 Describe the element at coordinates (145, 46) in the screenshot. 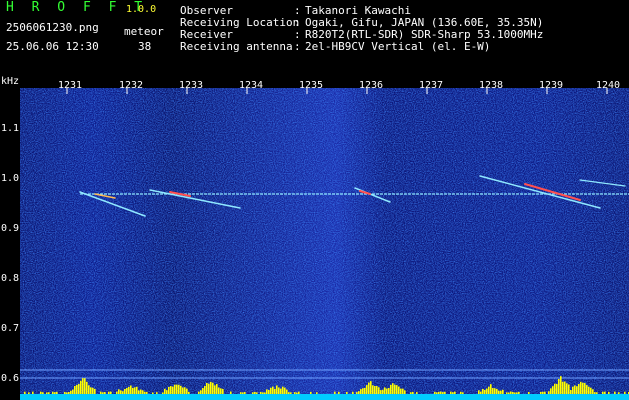

I see `meteor-count: 38` at that location.